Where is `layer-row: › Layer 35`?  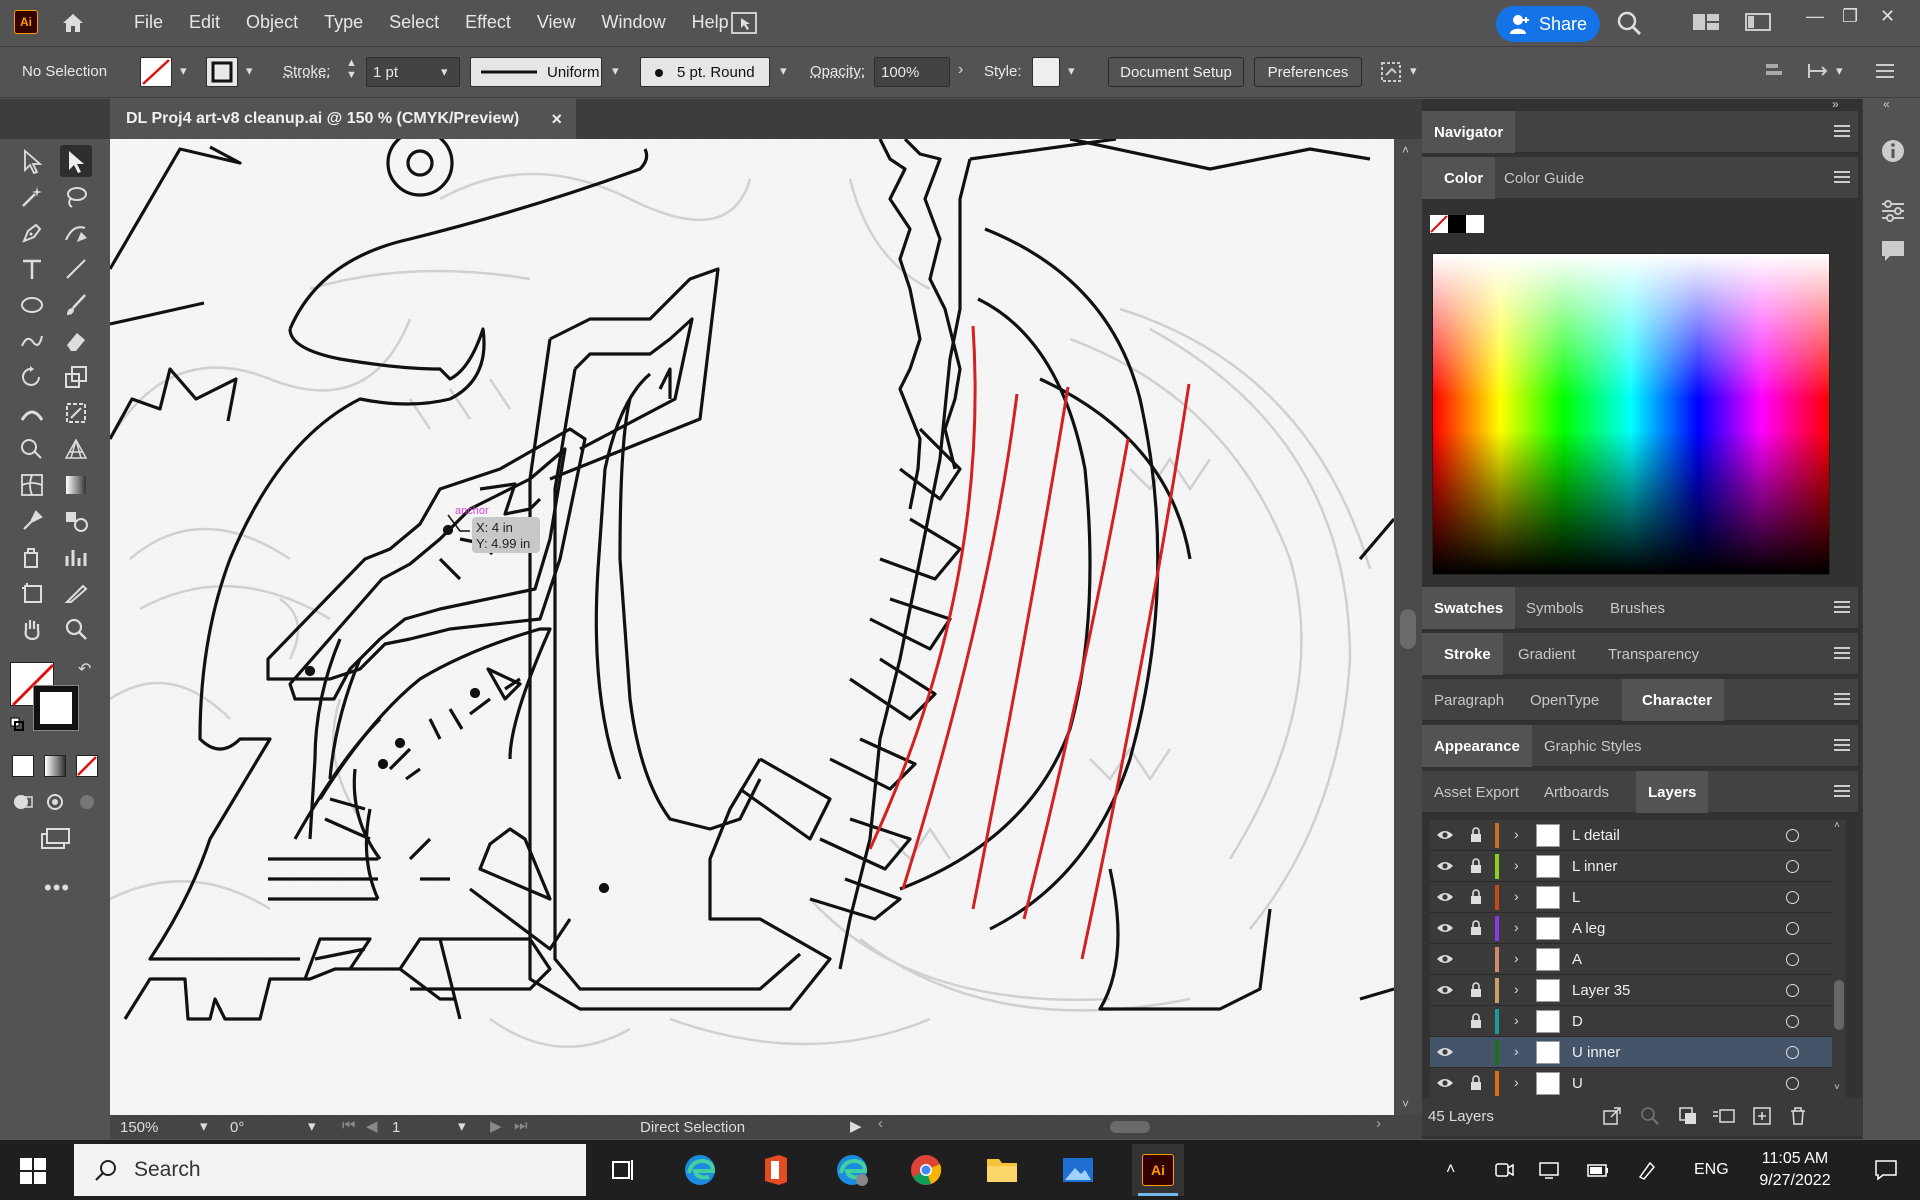
layer-row: › Layer 35 is located at coordinates (1631, 990).